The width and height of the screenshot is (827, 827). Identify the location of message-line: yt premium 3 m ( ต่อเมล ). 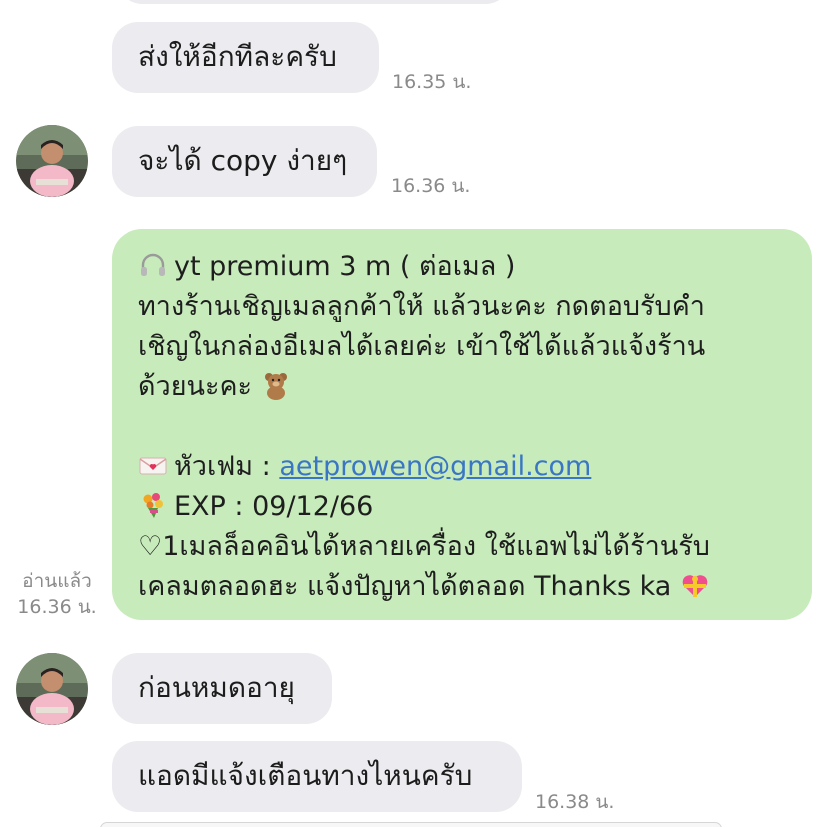
(463, 267).